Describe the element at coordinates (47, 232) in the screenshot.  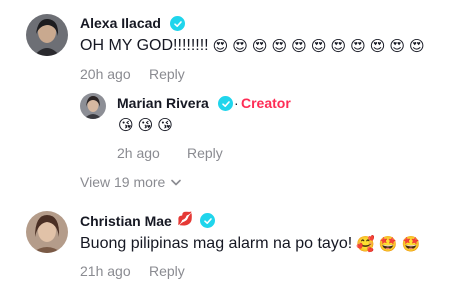
I see `avatar-christian` at that location.